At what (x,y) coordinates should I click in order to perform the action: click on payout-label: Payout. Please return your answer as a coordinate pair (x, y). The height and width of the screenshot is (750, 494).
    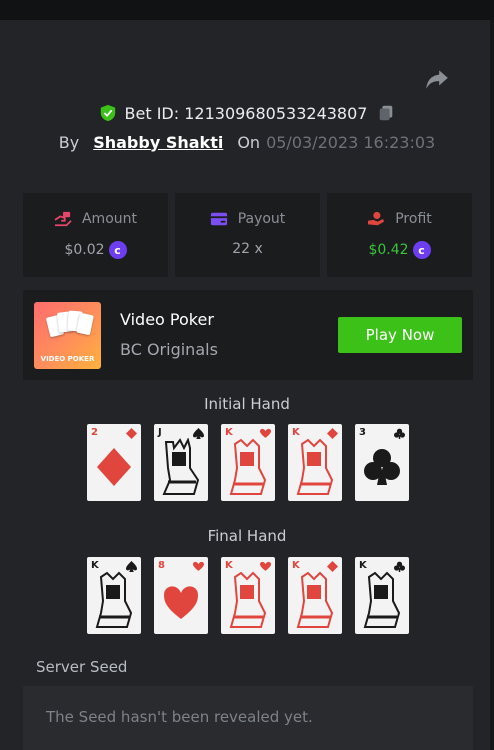
    Looking at the image, I should click on (261, 219).